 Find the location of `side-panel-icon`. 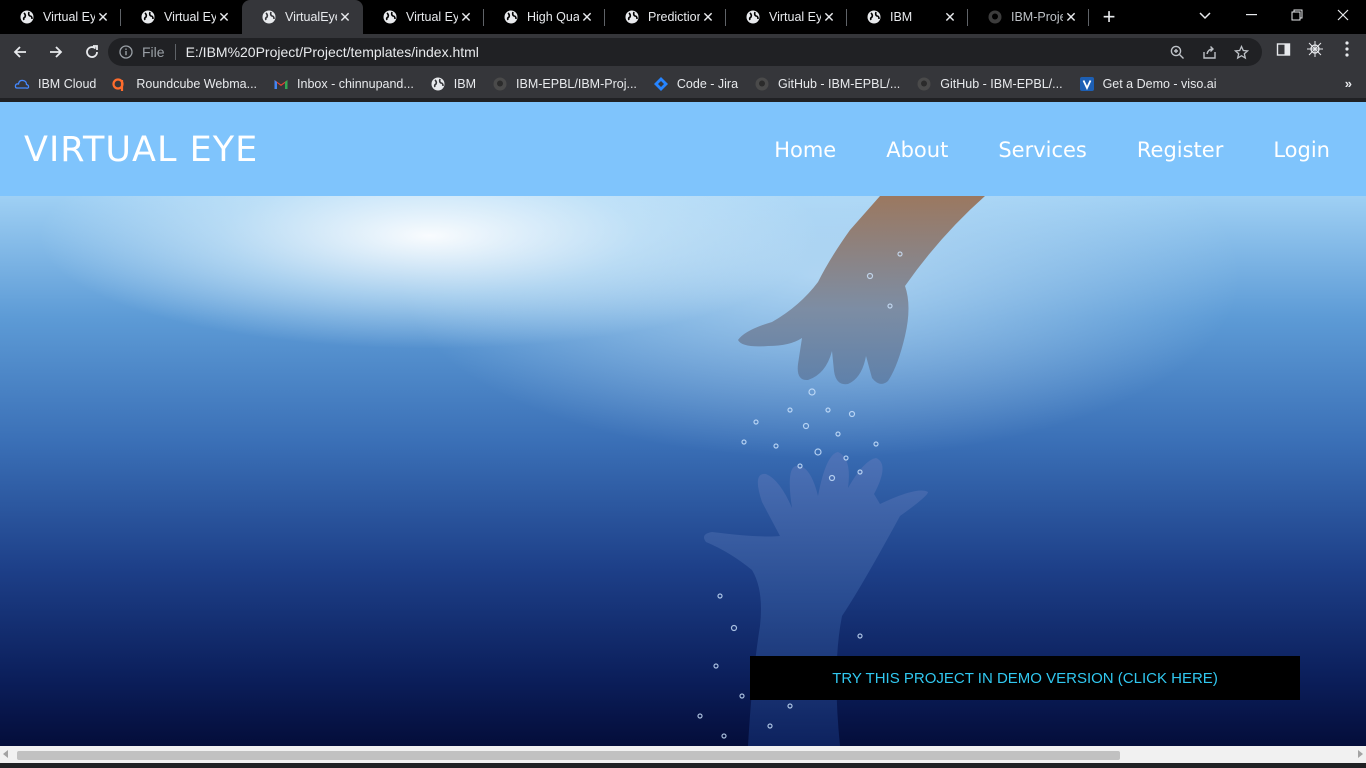

side-panel-icon is located at coordinates (1283, 49).